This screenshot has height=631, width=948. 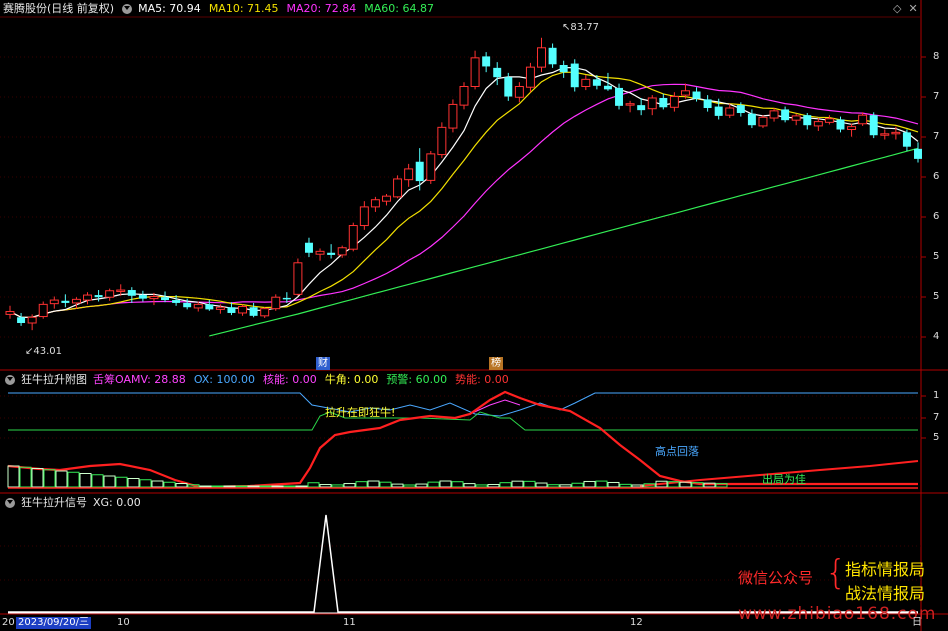 What do you see at coordinates (912, 8) in the screenshot?
I see `close-icon: ✕` at bounding box center [912, 8].